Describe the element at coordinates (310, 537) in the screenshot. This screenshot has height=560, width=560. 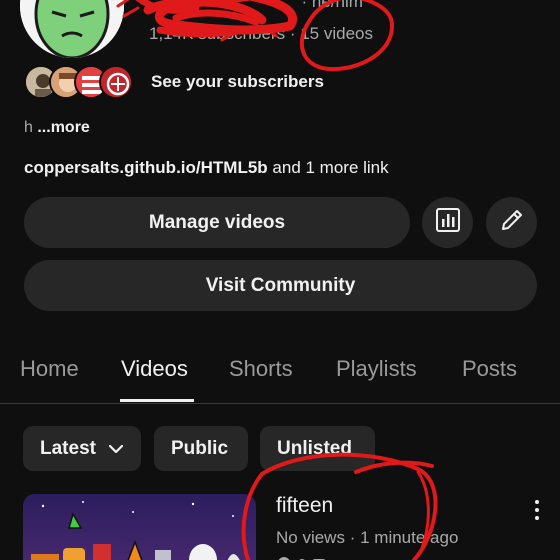
I see `video-views: No views` at that location.